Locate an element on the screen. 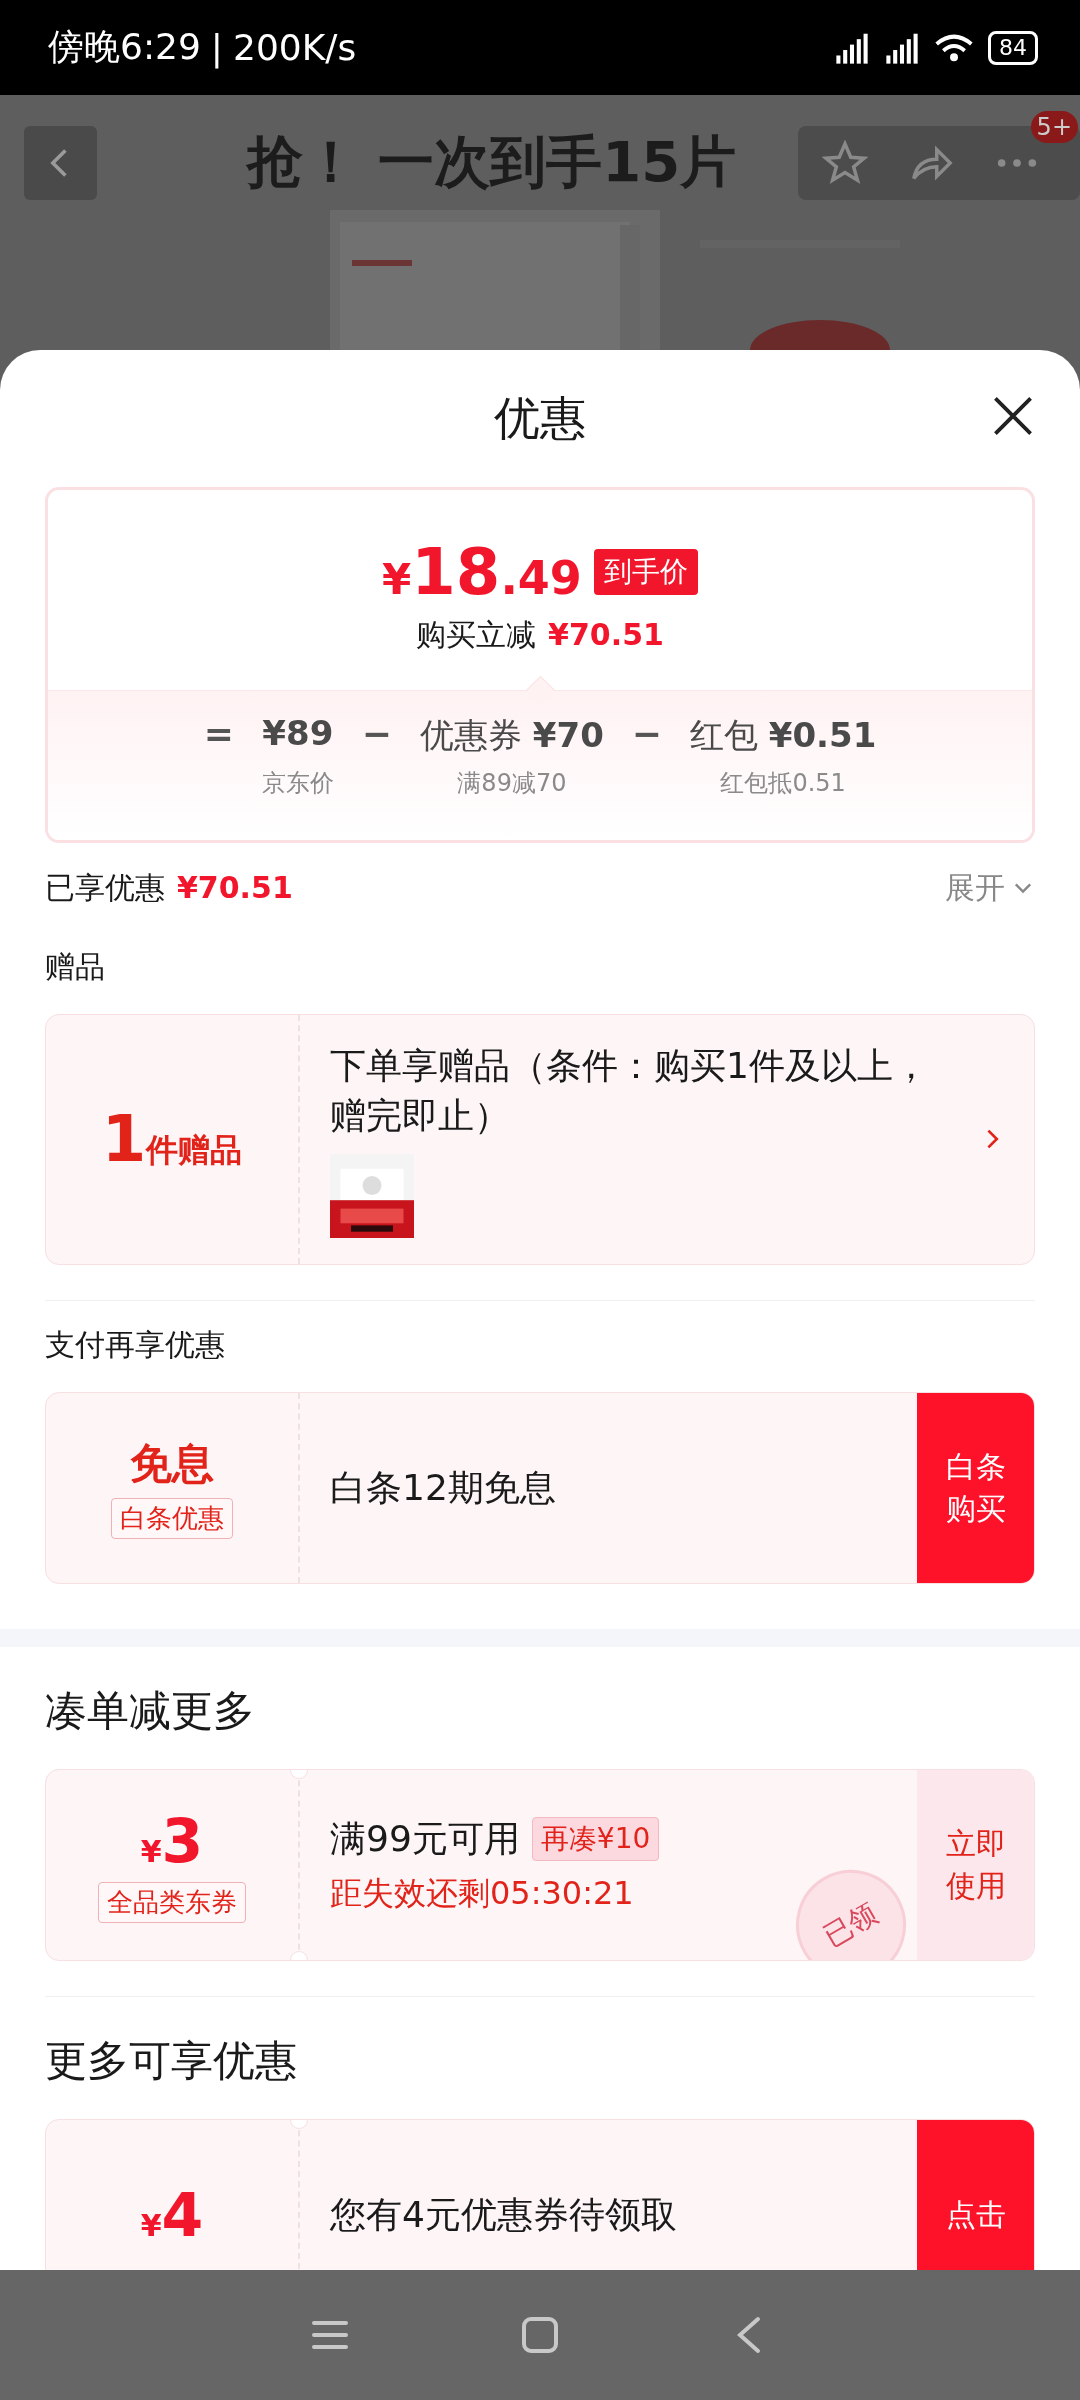 This screenshot has height=2400, width=1080. saving-label: 购买立减 is located at coordinates (476, 634).